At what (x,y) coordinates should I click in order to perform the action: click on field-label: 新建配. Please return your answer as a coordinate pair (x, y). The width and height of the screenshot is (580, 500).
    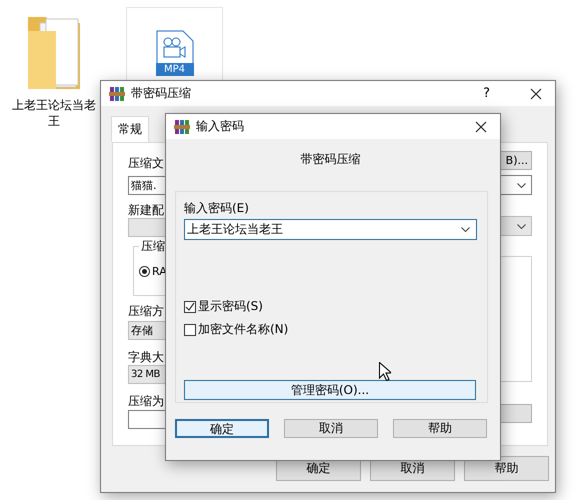
    Looking at the image, I should click on (146, 210).